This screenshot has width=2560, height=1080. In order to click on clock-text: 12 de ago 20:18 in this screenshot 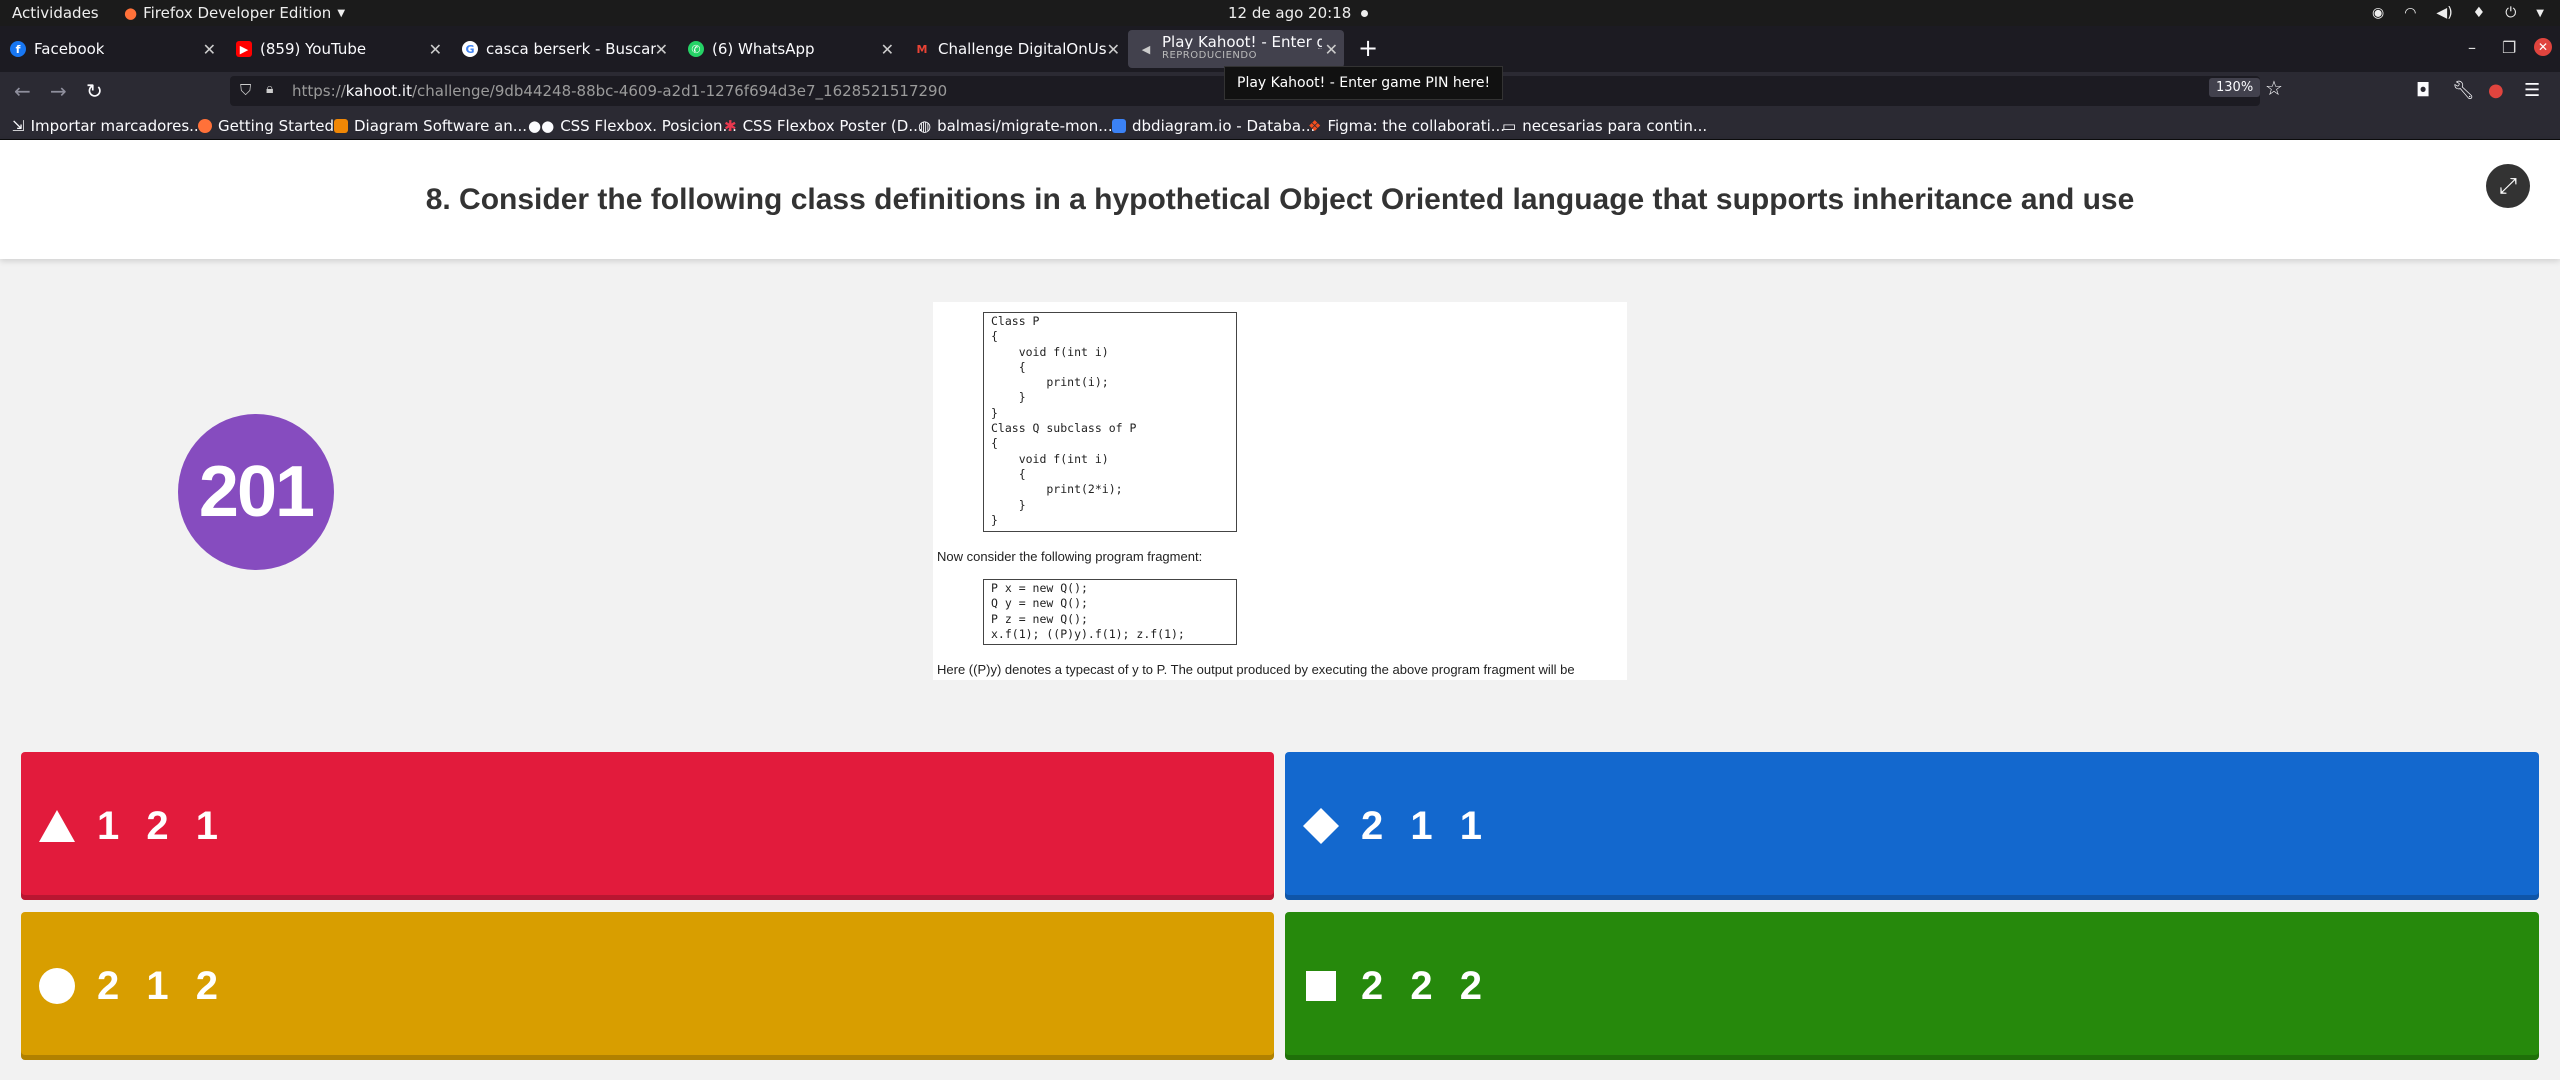, I will do `click(1290, 13)`.